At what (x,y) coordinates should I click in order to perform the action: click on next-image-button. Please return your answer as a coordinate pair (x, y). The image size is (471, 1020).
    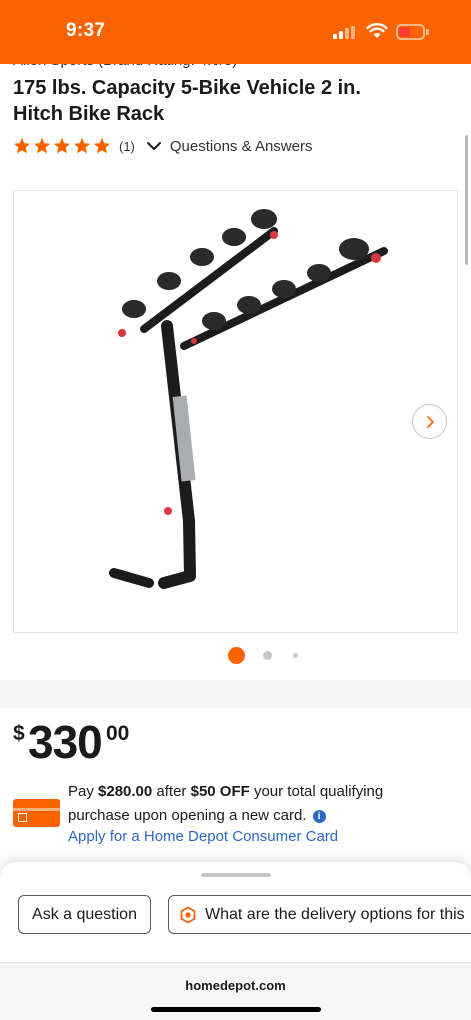
    Looking at the image, I should click on (429, 421).